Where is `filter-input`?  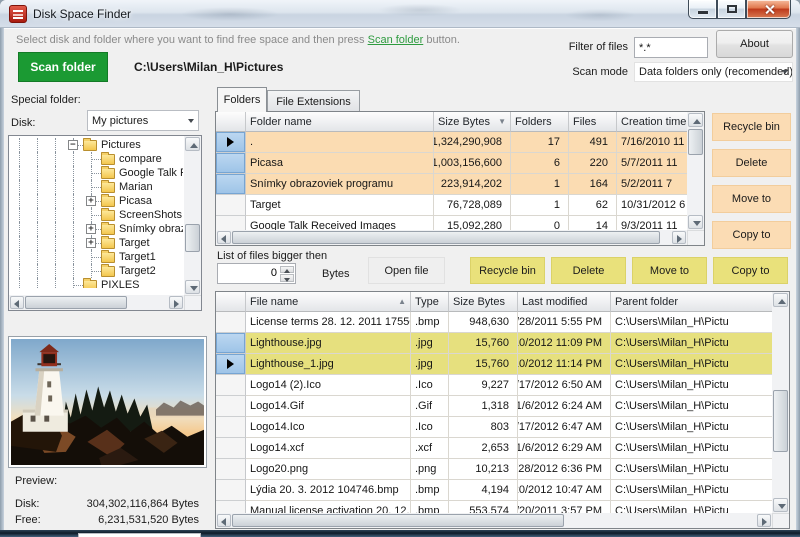
filter-input is located at coordinates (671, 47).